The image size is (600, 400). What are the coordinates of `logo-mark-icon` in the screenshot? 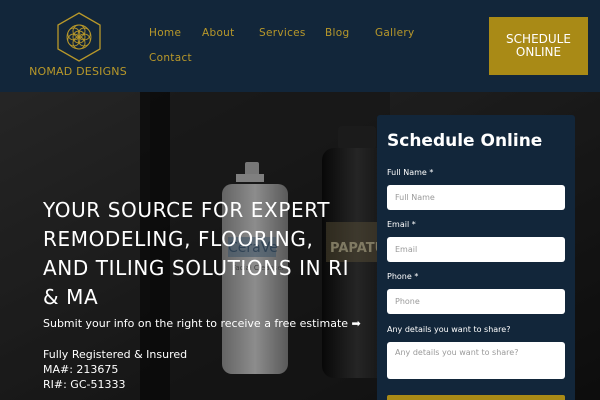 It's located at (79, 37).